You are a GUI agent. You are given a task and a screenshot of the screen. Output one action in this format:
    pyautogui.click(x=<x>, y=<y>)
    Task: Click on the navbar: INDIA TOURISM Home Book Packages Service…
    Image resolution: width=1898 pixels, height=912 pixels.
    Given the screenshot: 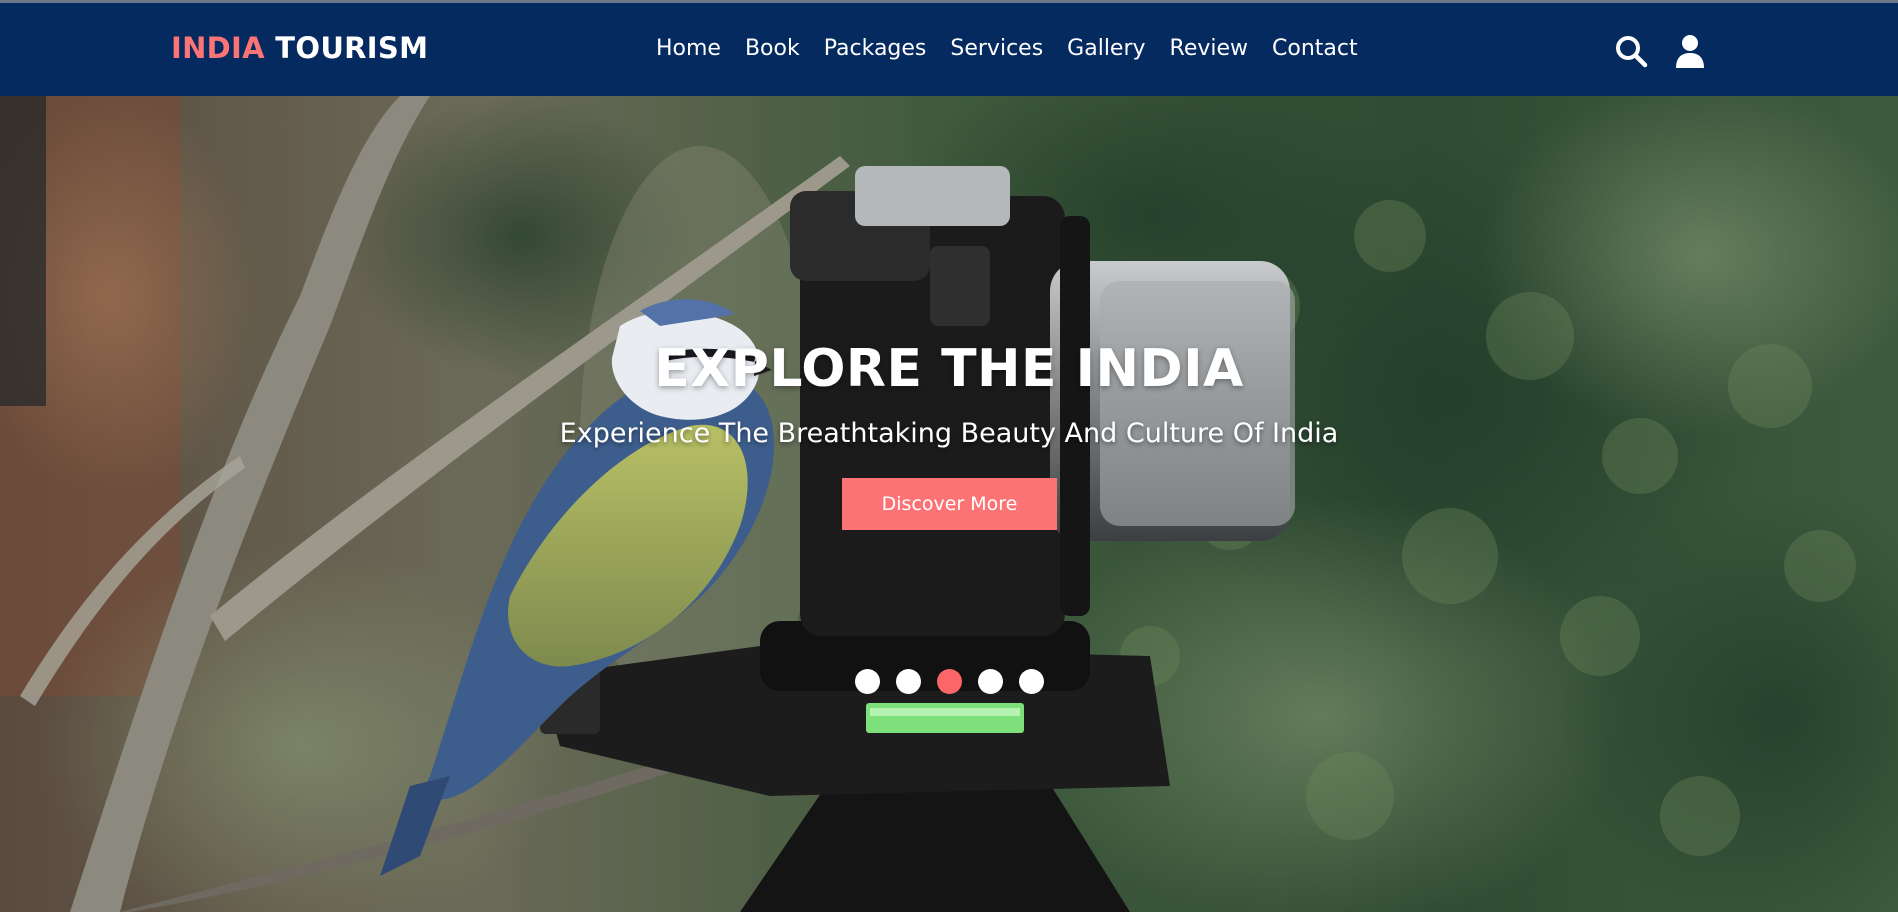 What is the action you would take?
    pyautogui.click(x=949, y=48)
    